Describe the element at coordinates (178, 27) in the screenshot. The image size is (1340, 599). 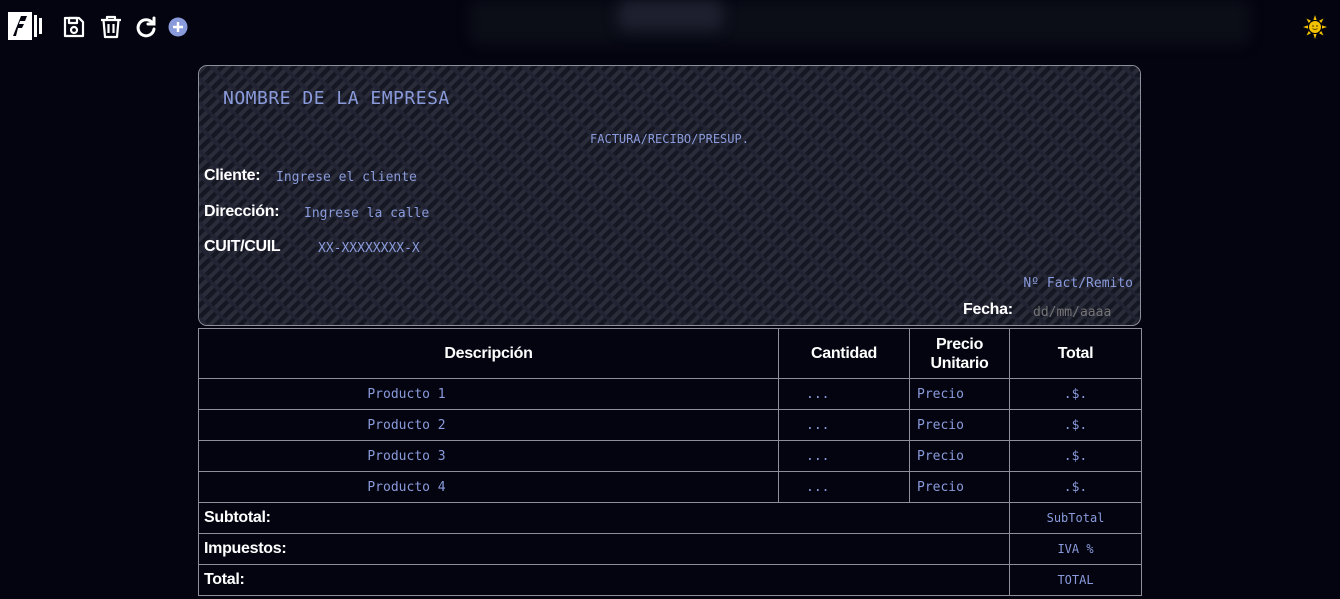
I see `add-icon` at that location.